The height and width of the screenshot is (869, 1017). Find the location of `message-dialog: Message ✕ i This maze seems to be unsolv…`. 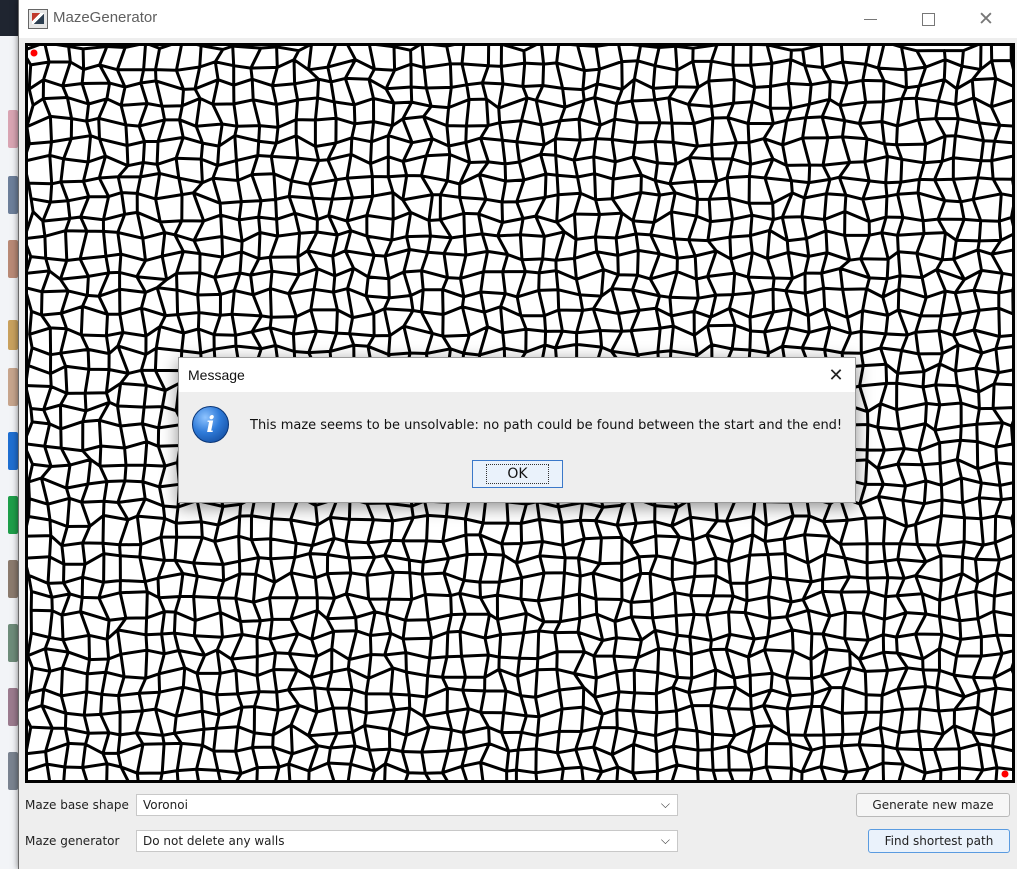

message-dialog: Message ✕ i This maze seems to be unsolv… is located at coordinates (517, 430).